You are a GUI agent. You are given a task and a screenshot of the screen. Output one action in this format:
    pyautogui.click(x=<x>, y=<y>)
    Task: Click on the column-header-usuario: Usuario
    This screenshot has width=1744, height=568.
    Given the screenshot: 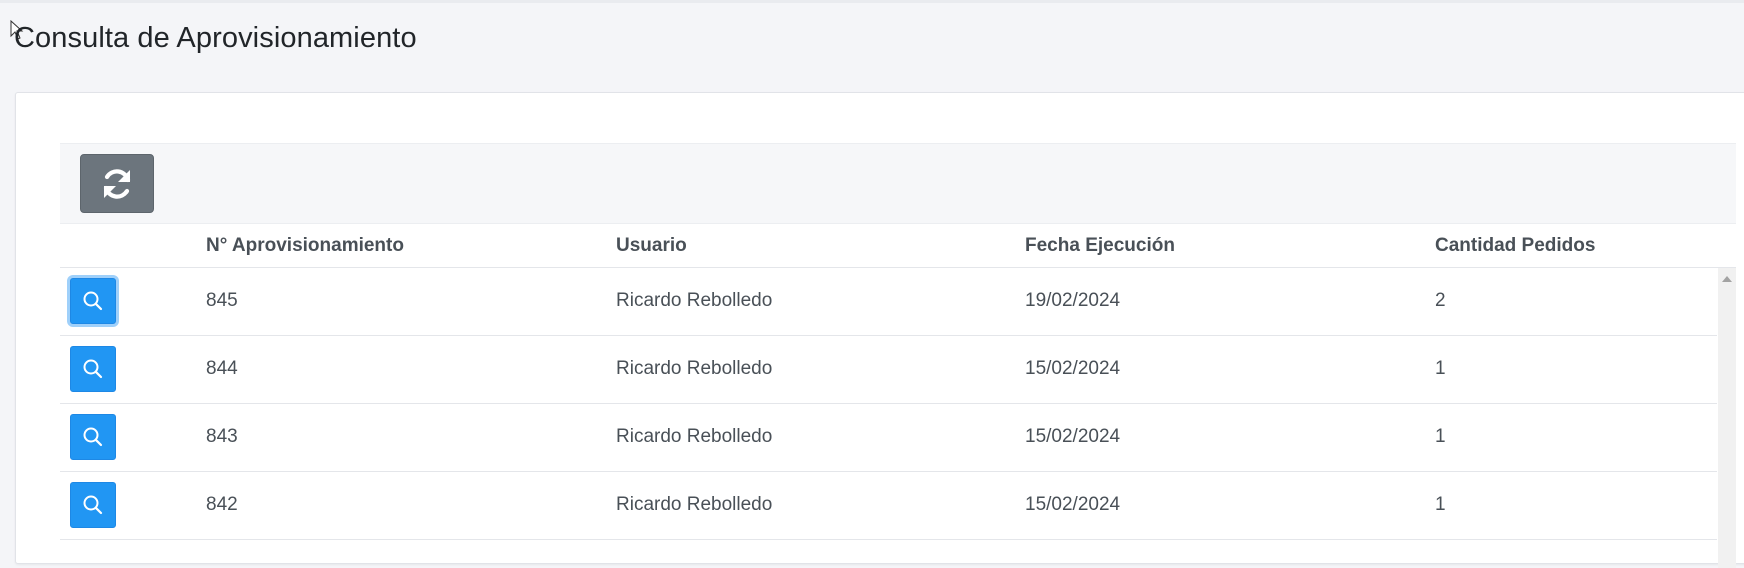 What is the action you would take?
    pyautogui.click(x=651, y=246)
    